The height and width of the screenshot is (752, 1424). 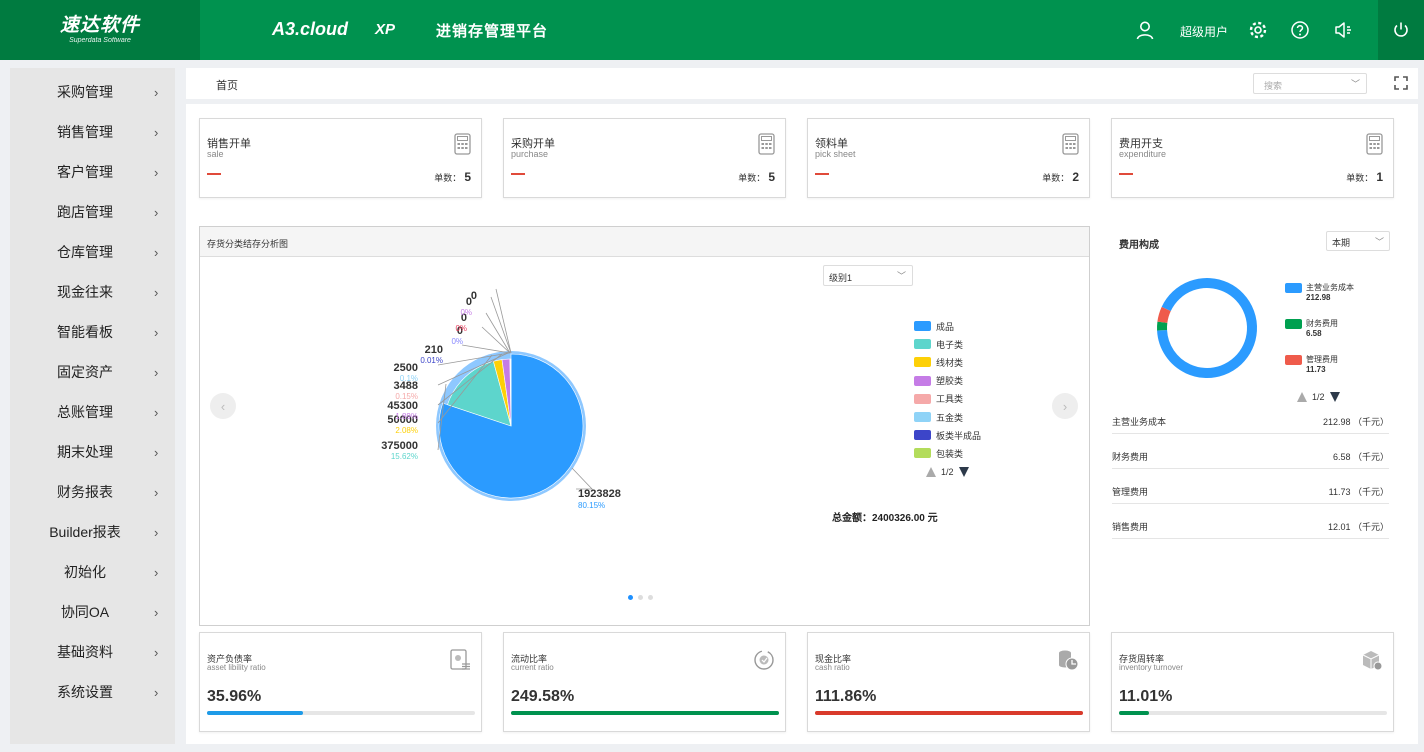 I want to click on legend-item: 工具类, so click(x=938, y=399).